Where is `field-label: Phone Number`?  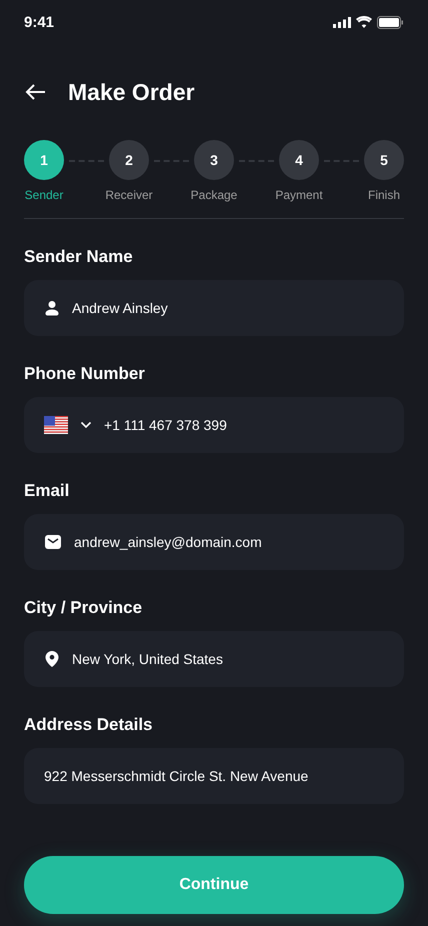
field-label: Phone Number is located at coordinates (85, 374).